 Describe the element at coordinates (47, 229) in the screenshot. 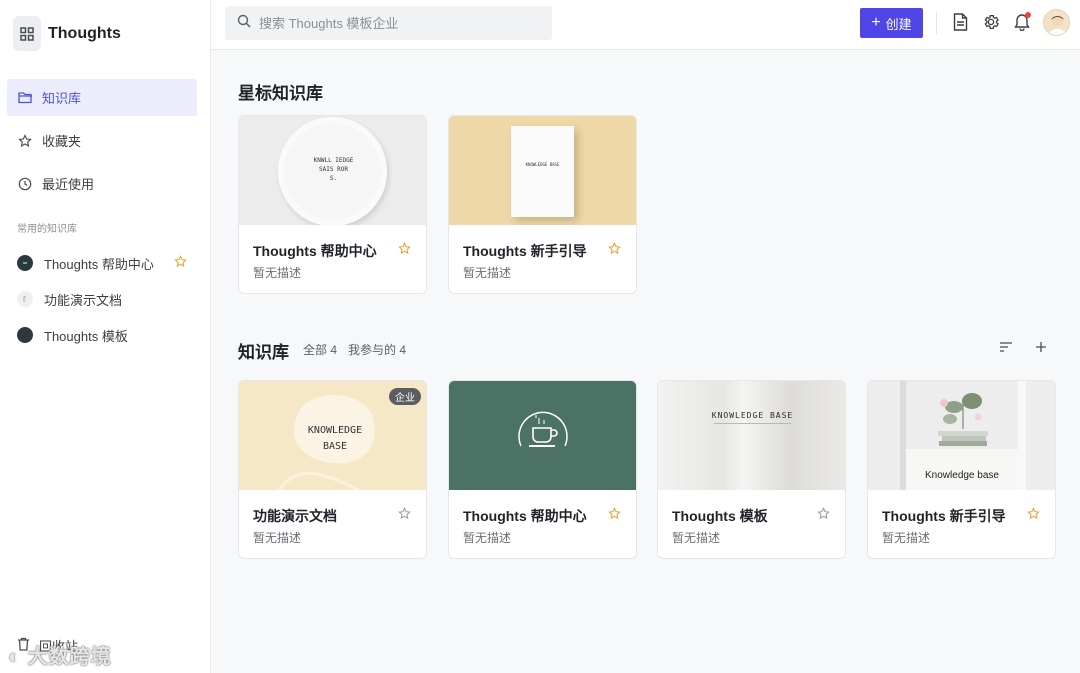

I see `section-label-frequent: 常用的知识库` at that location.